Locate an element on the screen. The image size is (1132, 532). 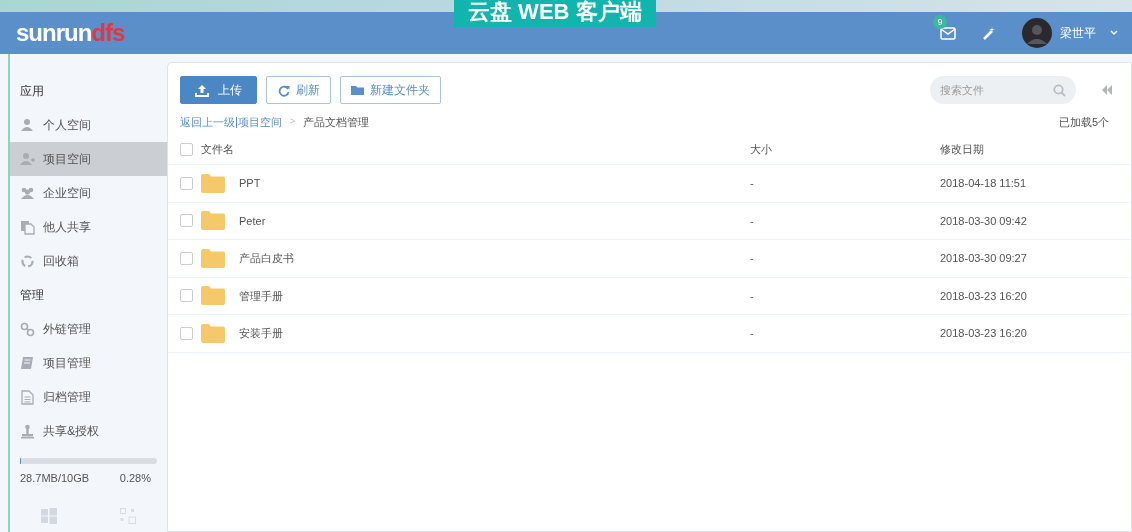
storage-used: 28.7MB/10GB is located at coordinates (55, 478).